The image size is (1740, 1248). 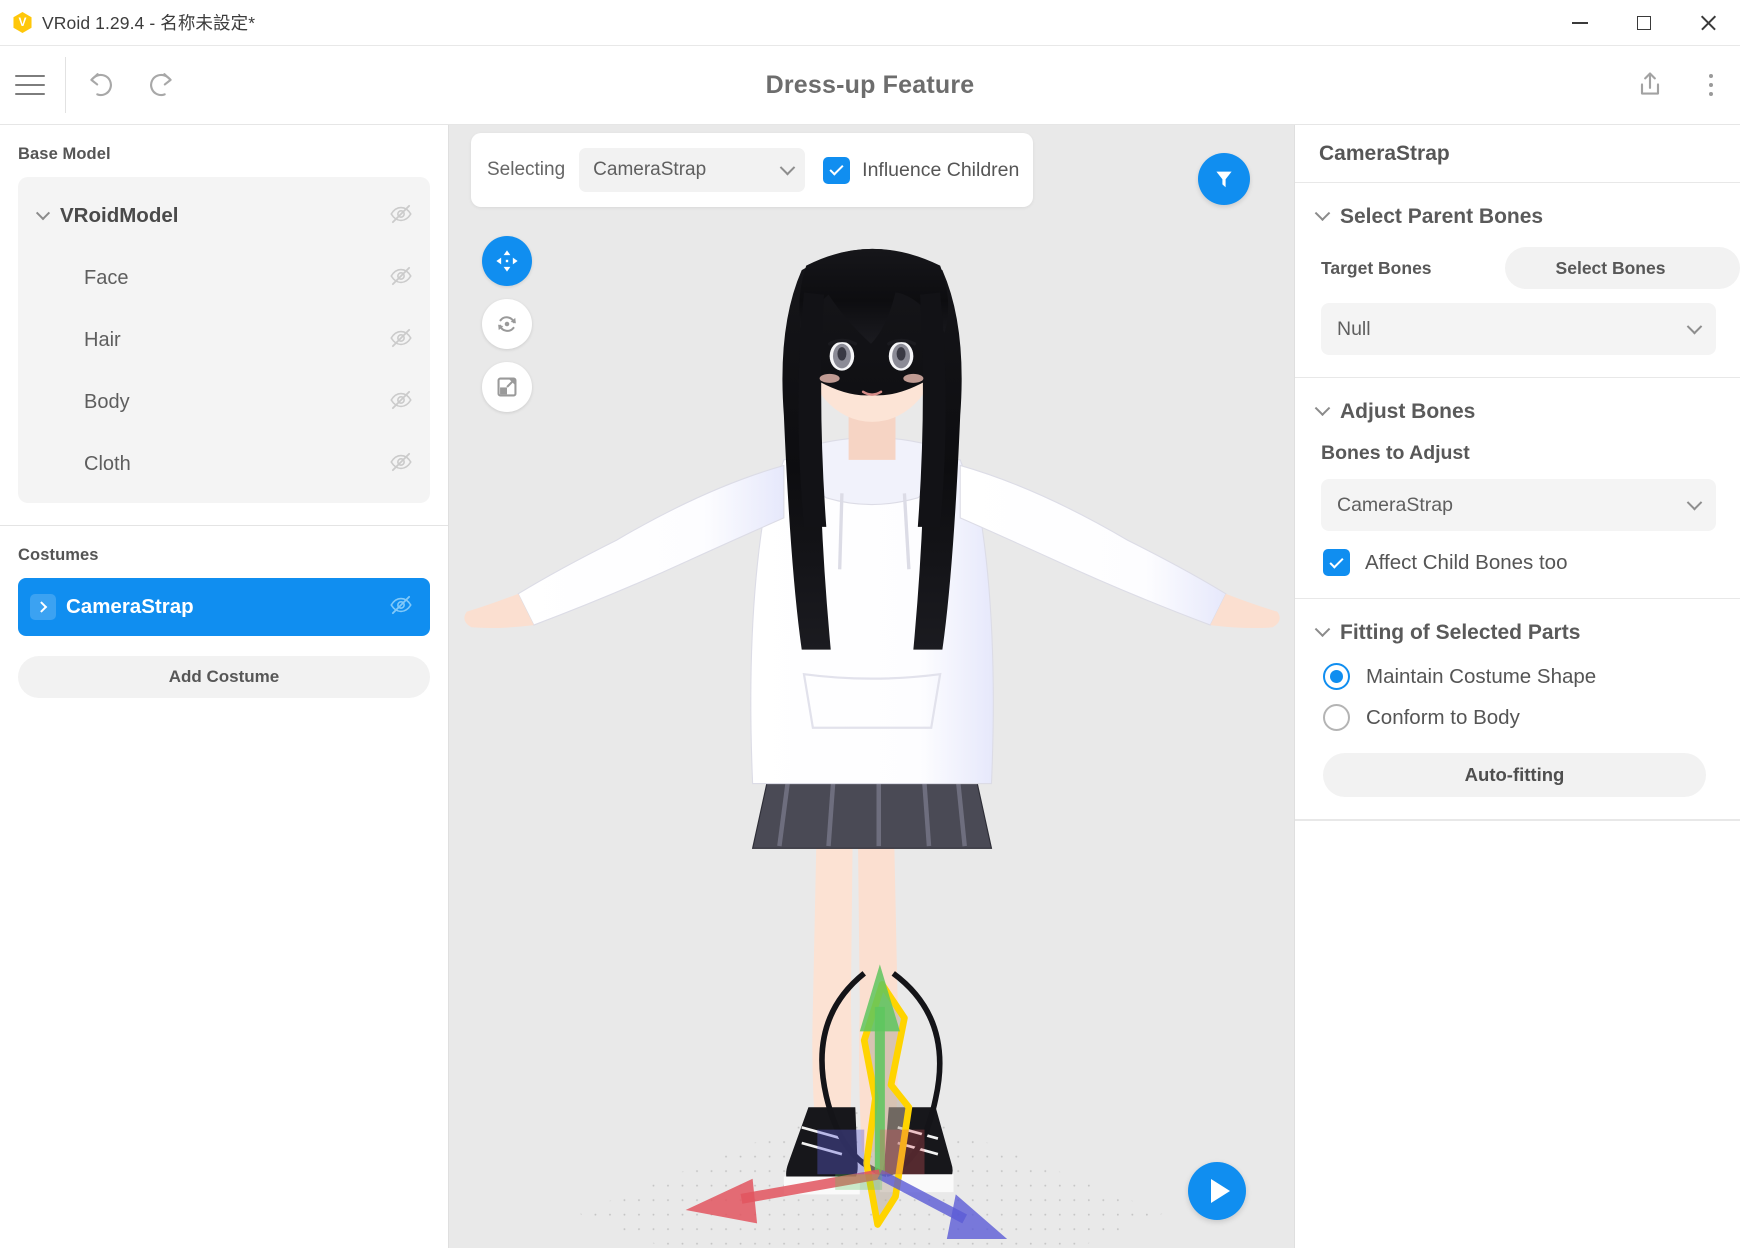 What do you see at coordinates (58, 555) in the screenshot?
I see `costumes-label: Costumes` at bounding box center [58, 555].